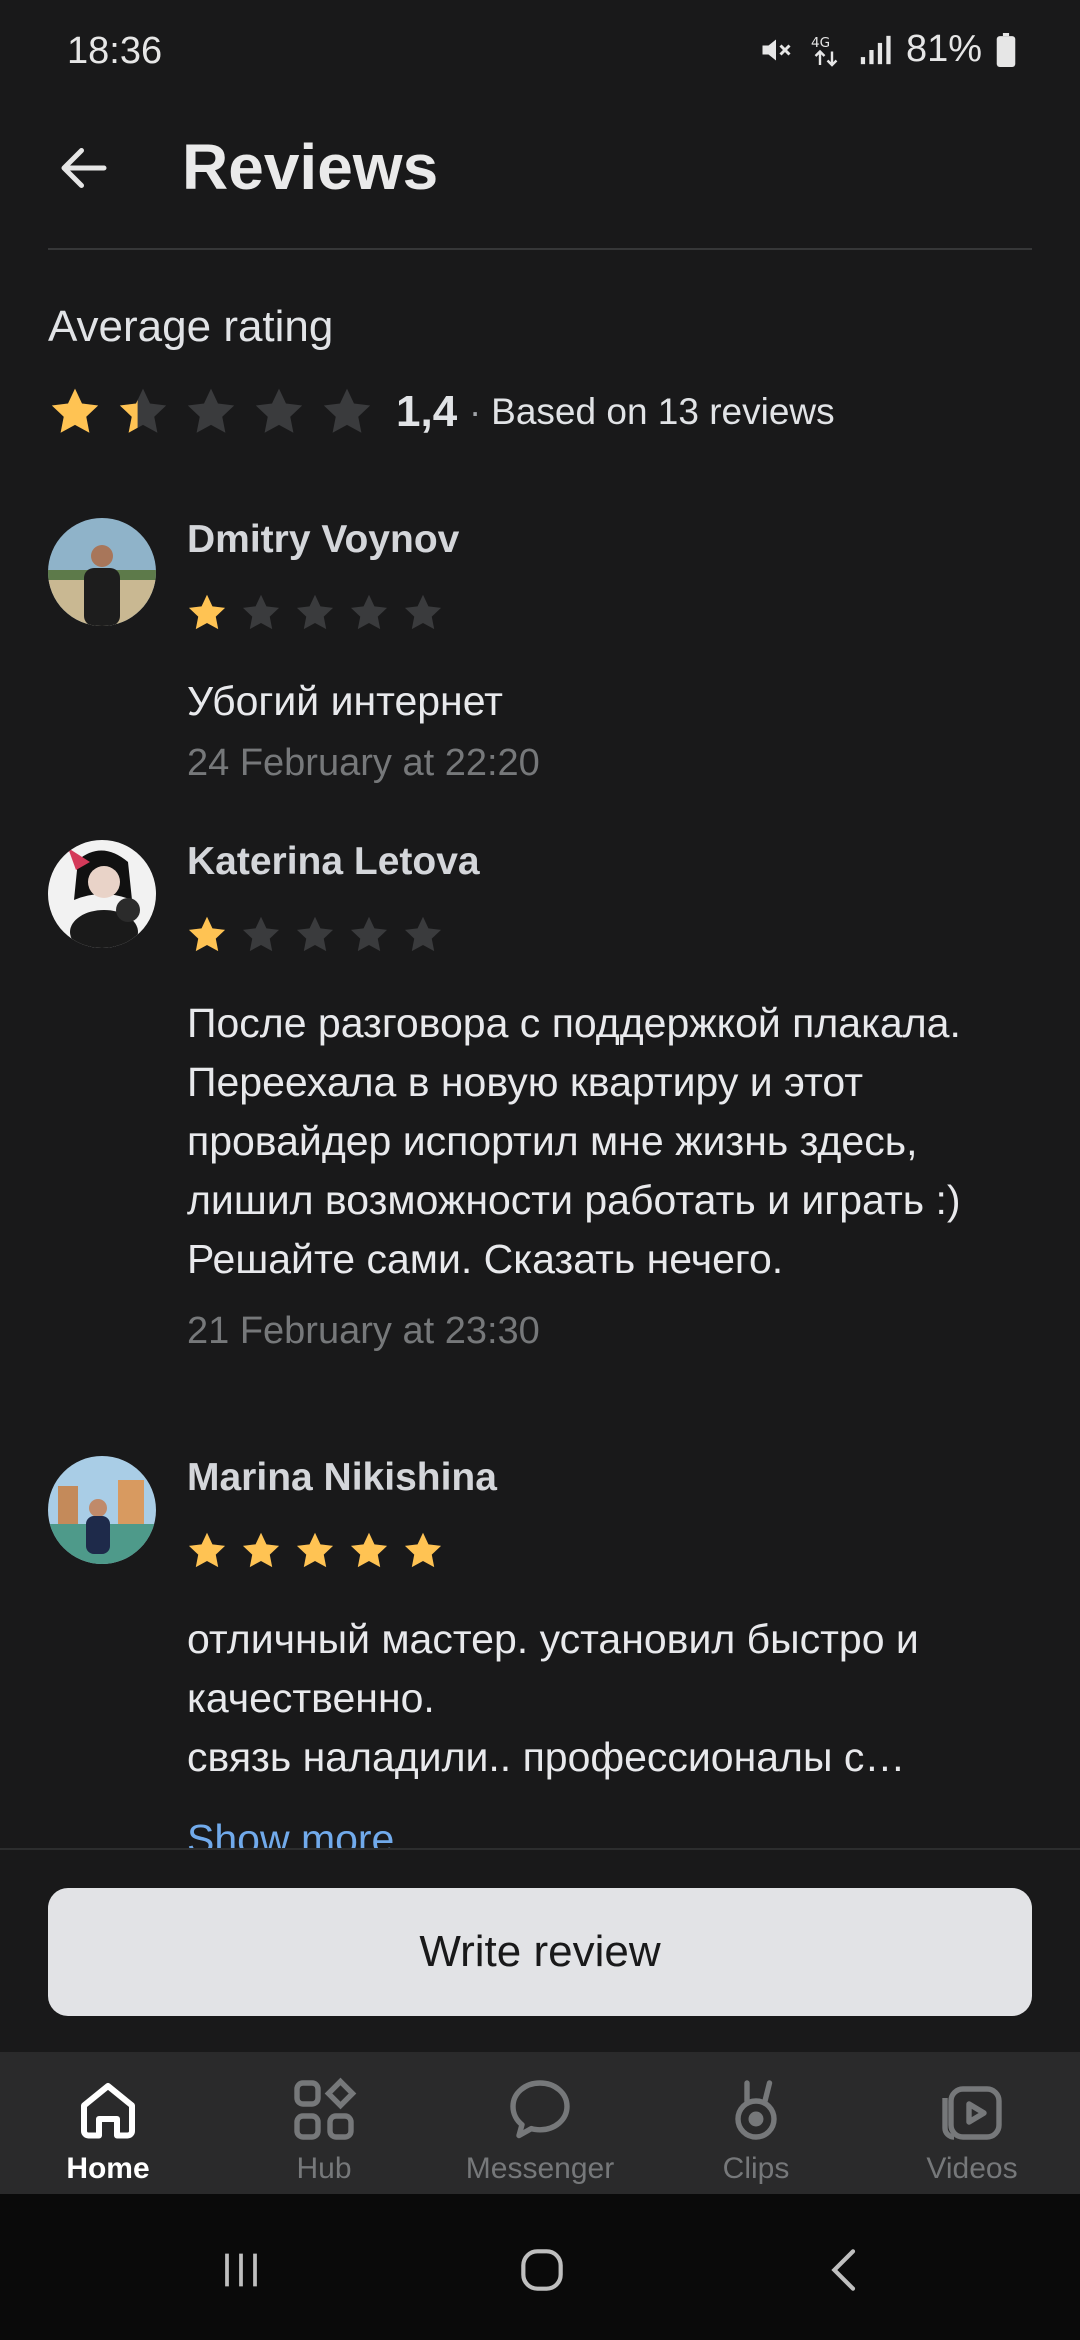  I want to click on write-review-button: Write review, so click(540, 1952).